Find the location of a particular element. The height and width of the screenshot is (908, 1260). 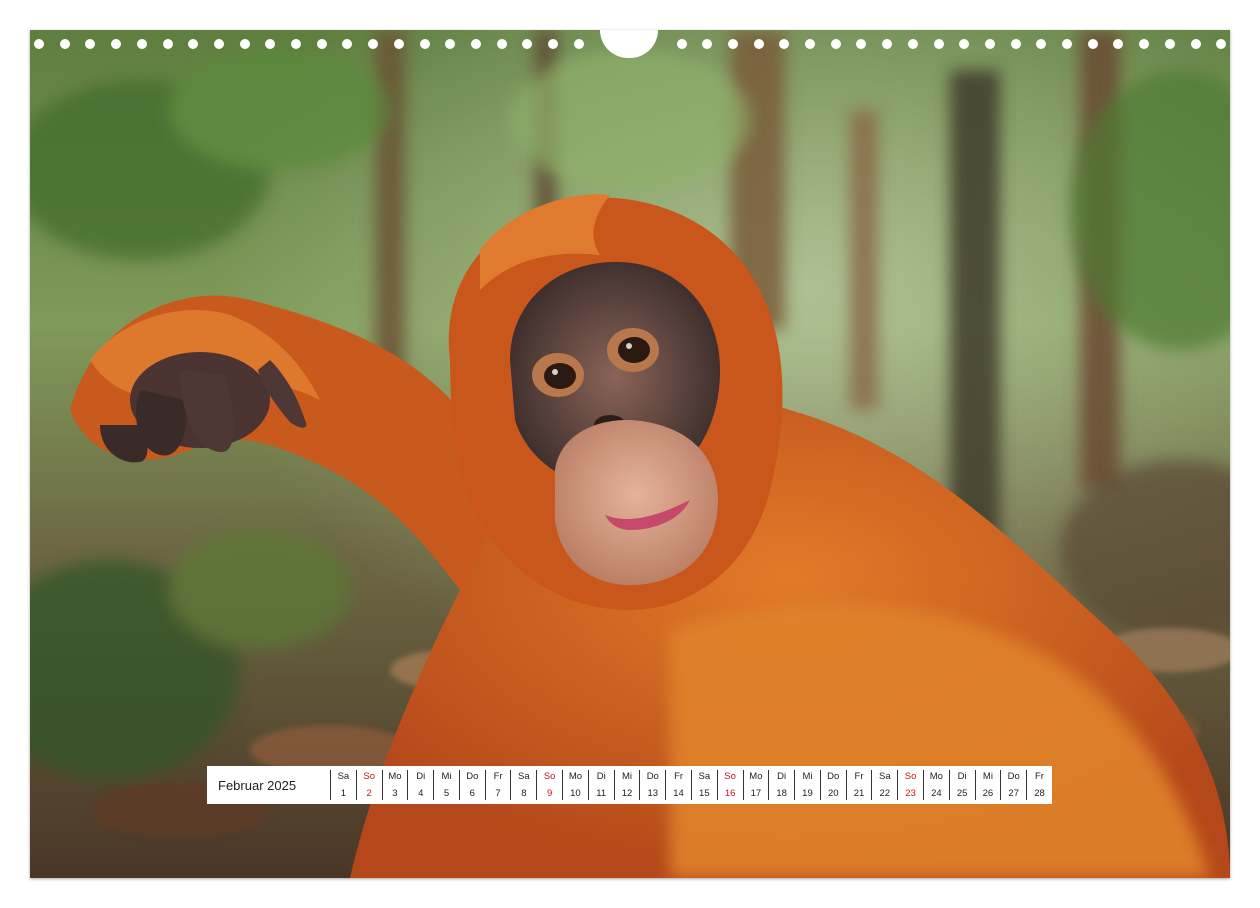

day-number: 26 is located at coordinates (988, 793).